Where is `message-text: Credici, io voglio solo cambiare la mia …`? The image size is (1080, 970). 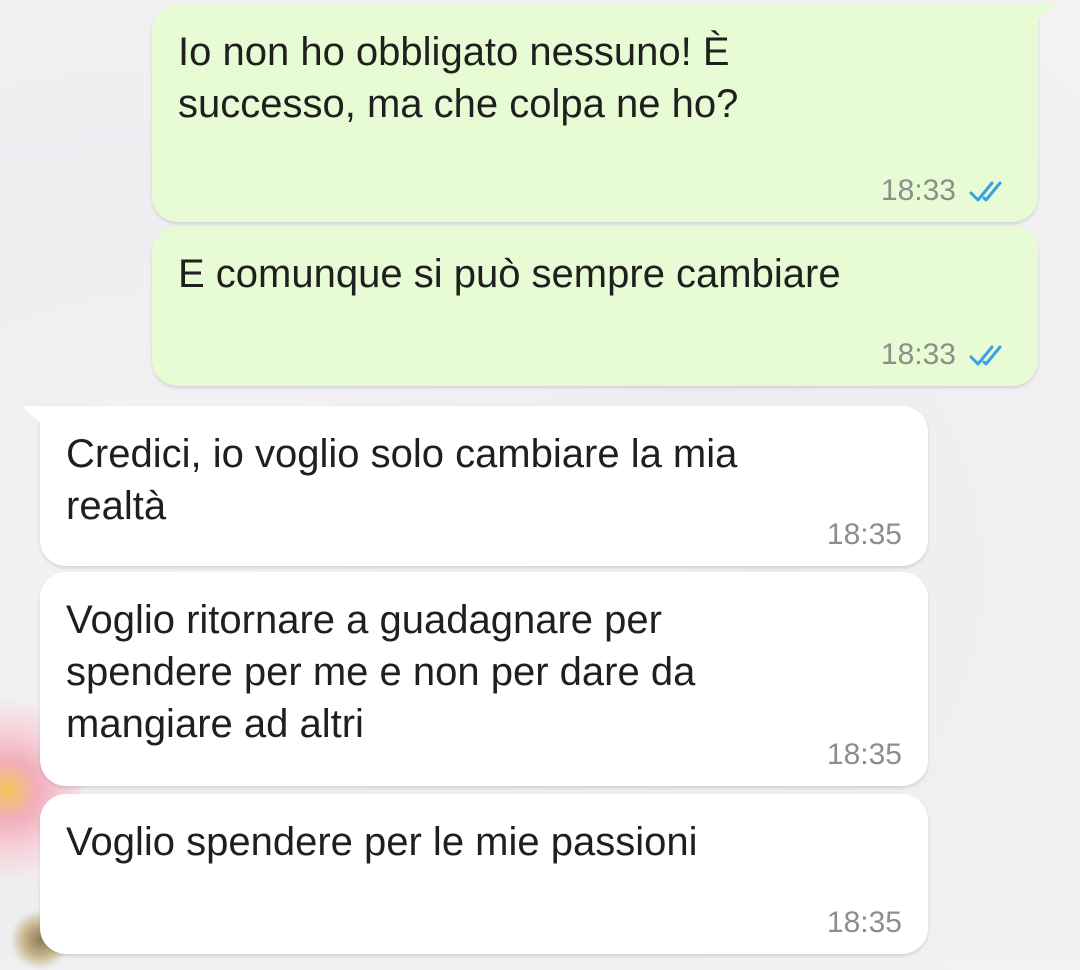 message-text: Credici, io voglio solo cambiare la mia … is located at coordinates (484, 480).